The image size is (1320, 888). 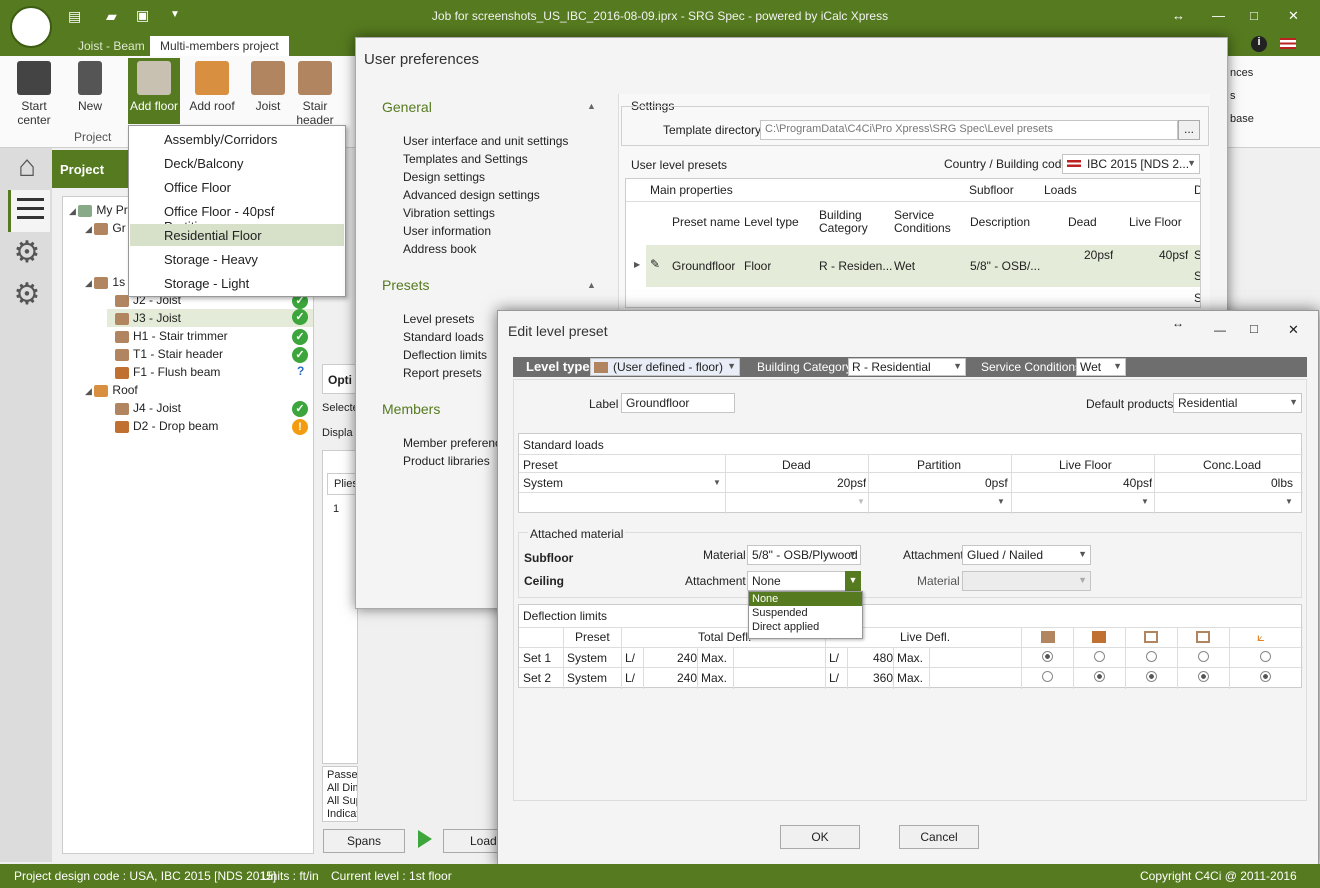 I want to click on ceiling-attachment-select: None, so click(x=804, y=581).